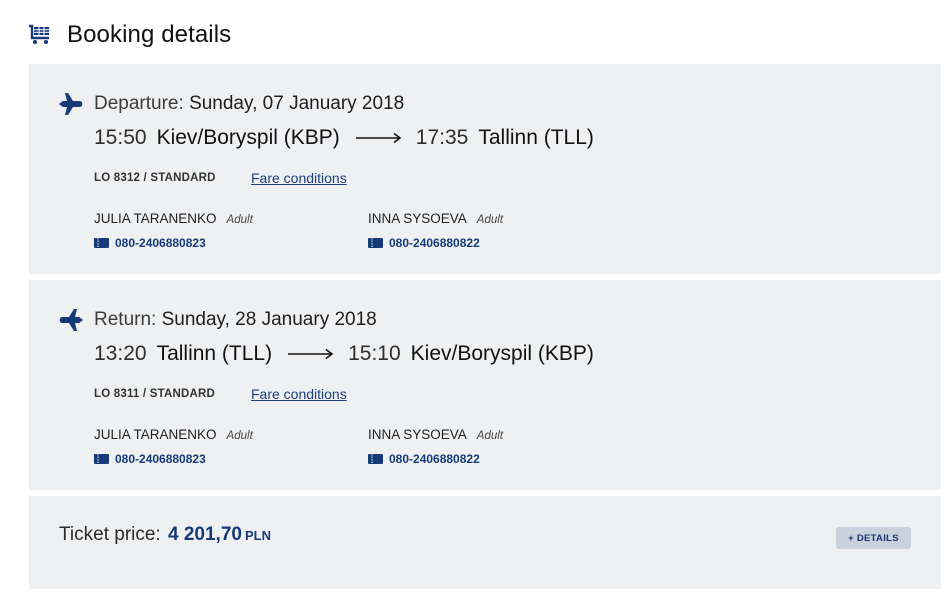 The height and width of the screenshot is (604, 952). Describe the element at coordinates (257, 535) in the screenshot. I see `price-currency: PLN` at that location.